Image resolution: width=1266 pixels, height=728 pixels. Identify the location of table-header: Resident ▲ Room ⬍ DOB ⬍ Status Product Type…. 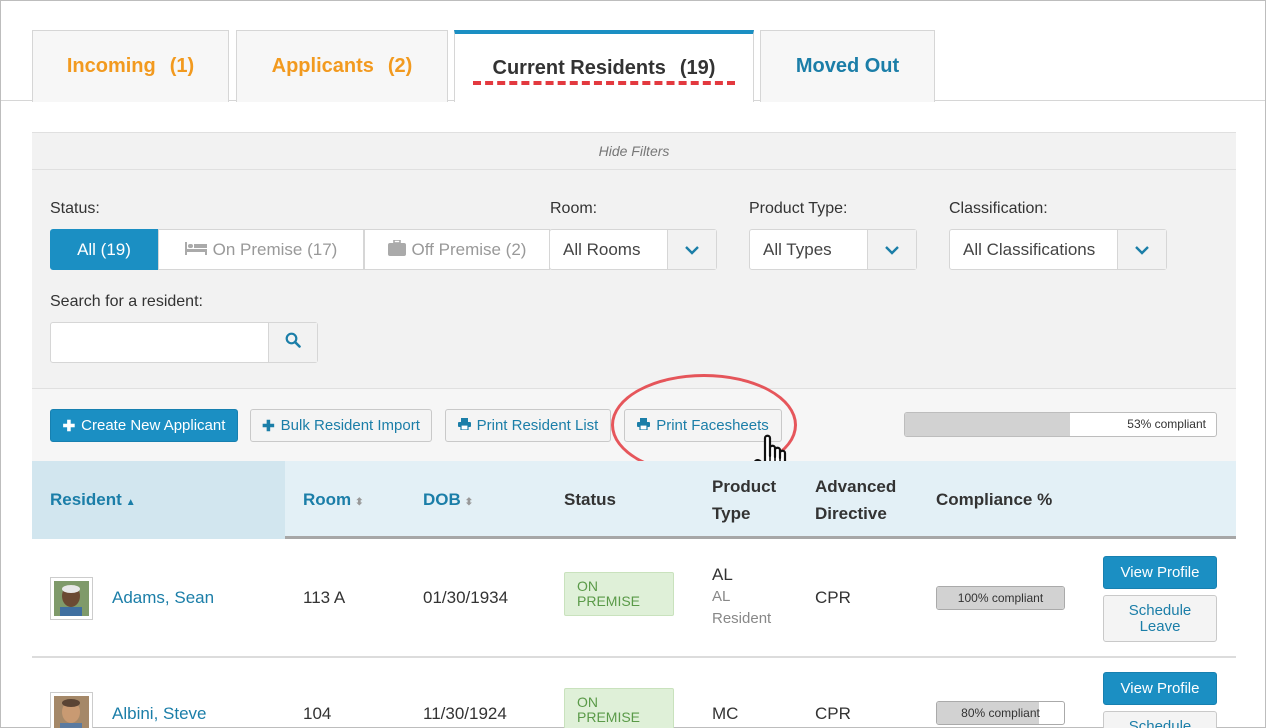
(634, 500).